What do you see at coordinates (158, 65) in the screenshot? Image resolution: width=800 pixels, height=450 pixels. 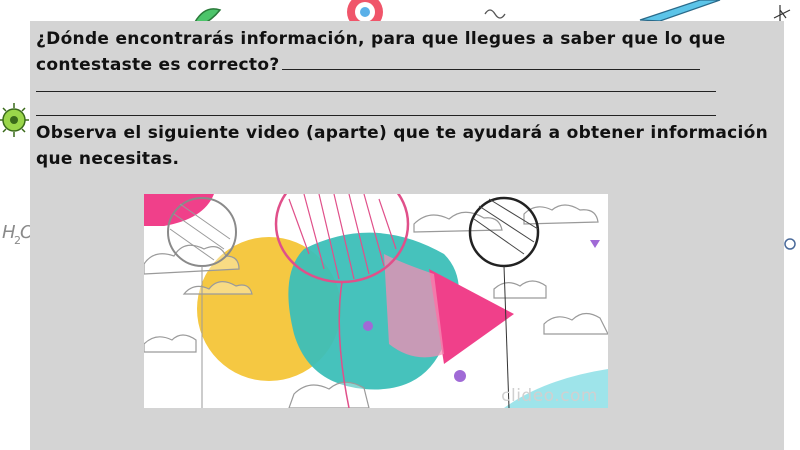 I see `question-line-2-text: contestaste es correcto?` at bounding box center [158, 65].